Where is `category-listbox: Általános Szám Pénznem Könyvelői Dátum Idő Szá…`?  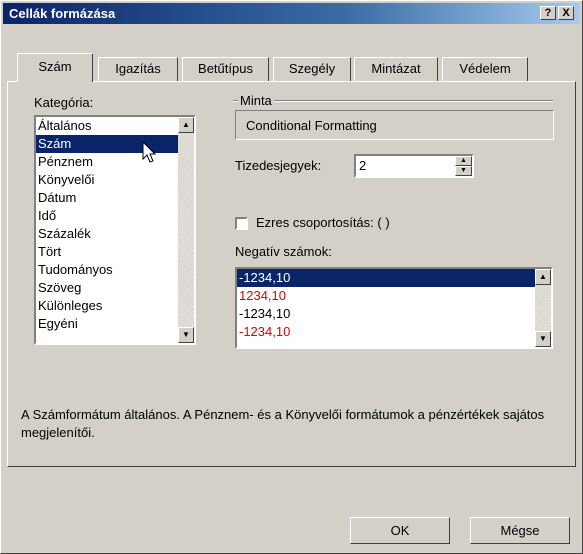
category-listbox: Általános Szám Pénznem Könyvelői Dátum Idő Szá… is located at coordinates (115, 230).